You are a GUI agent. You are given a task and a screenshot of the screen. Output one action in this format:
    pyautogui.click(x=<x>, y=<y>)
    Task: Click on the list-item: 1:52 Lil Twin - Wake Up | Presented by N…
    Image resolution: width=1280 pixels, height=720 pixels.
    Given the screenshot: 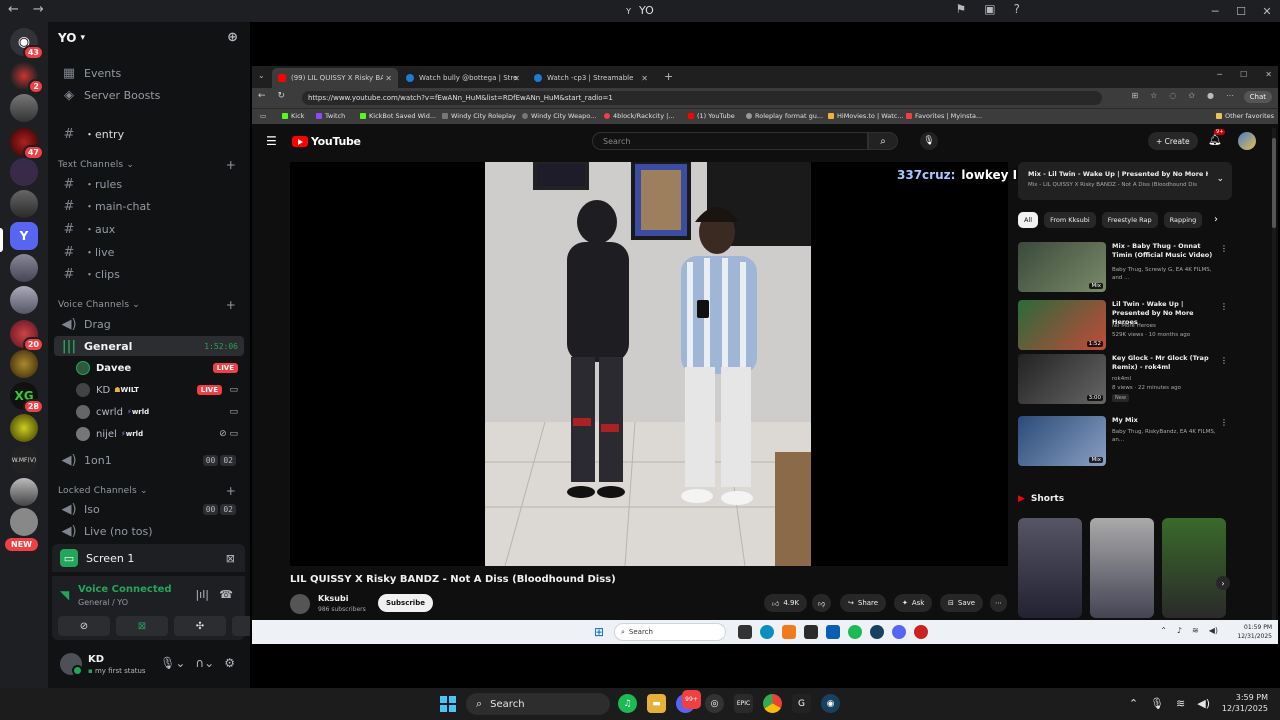 What is the action you would take?
    pyautogui.click(x=1125, y=326)
    